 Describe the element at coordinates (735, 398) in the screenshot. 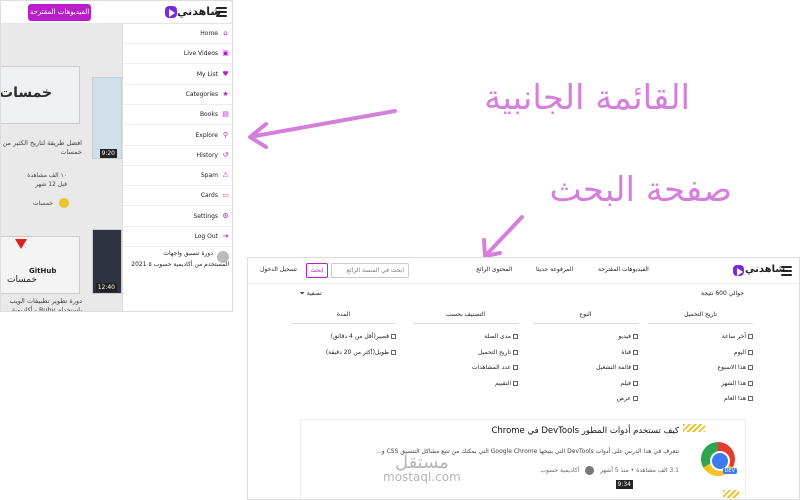

I see `filter-option-label: هذا العام` at that location.